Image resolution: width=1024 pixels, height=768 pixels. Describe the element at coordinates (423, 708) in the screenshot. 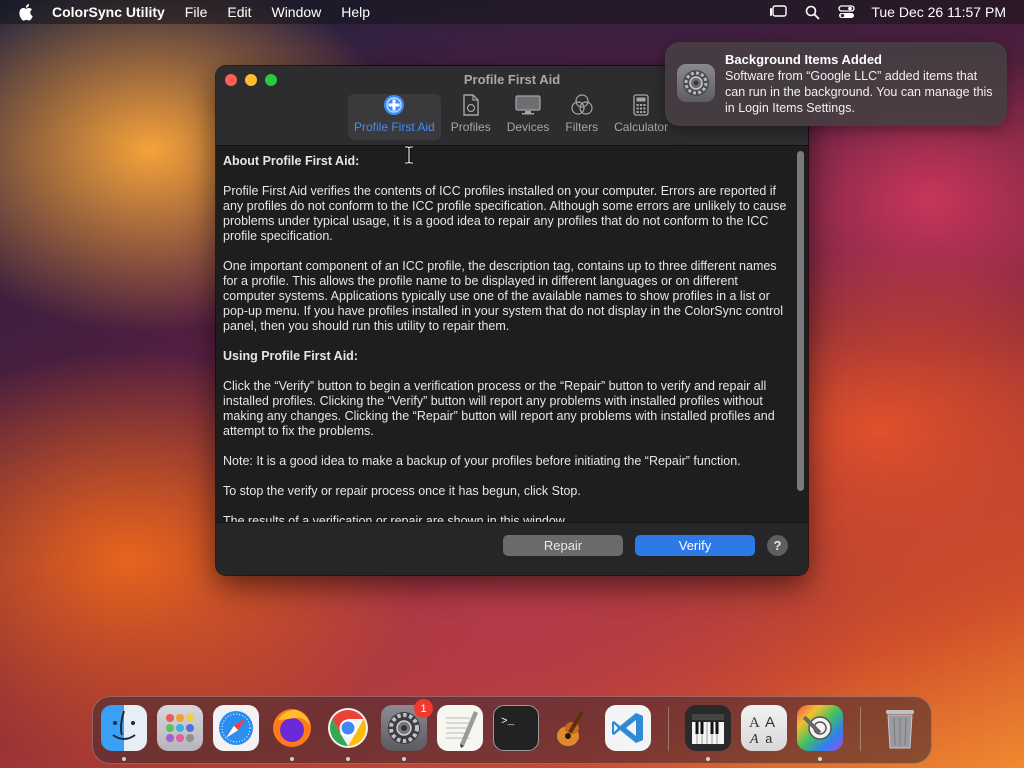

I see `notification-badge: 1` at that location.